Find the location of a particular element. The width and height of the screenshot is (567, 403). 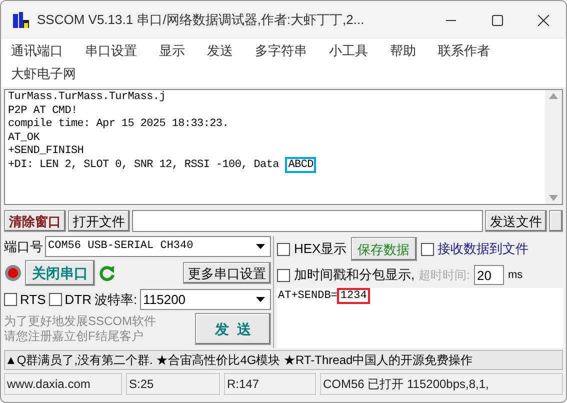

promo-text: 请您注册嘉立创F结尾客户 is located at coordinates (74, 336).